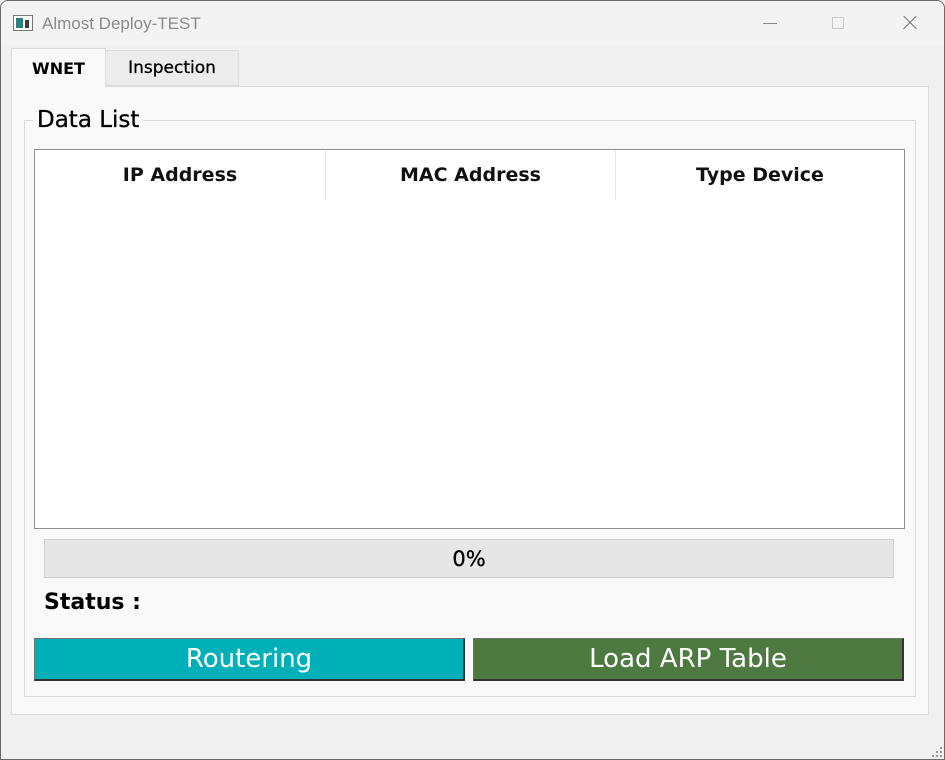 This screenshot has width=945, height=760. I want to click on table-header: IP Address MAC Address Type Device, so click(469, 175).